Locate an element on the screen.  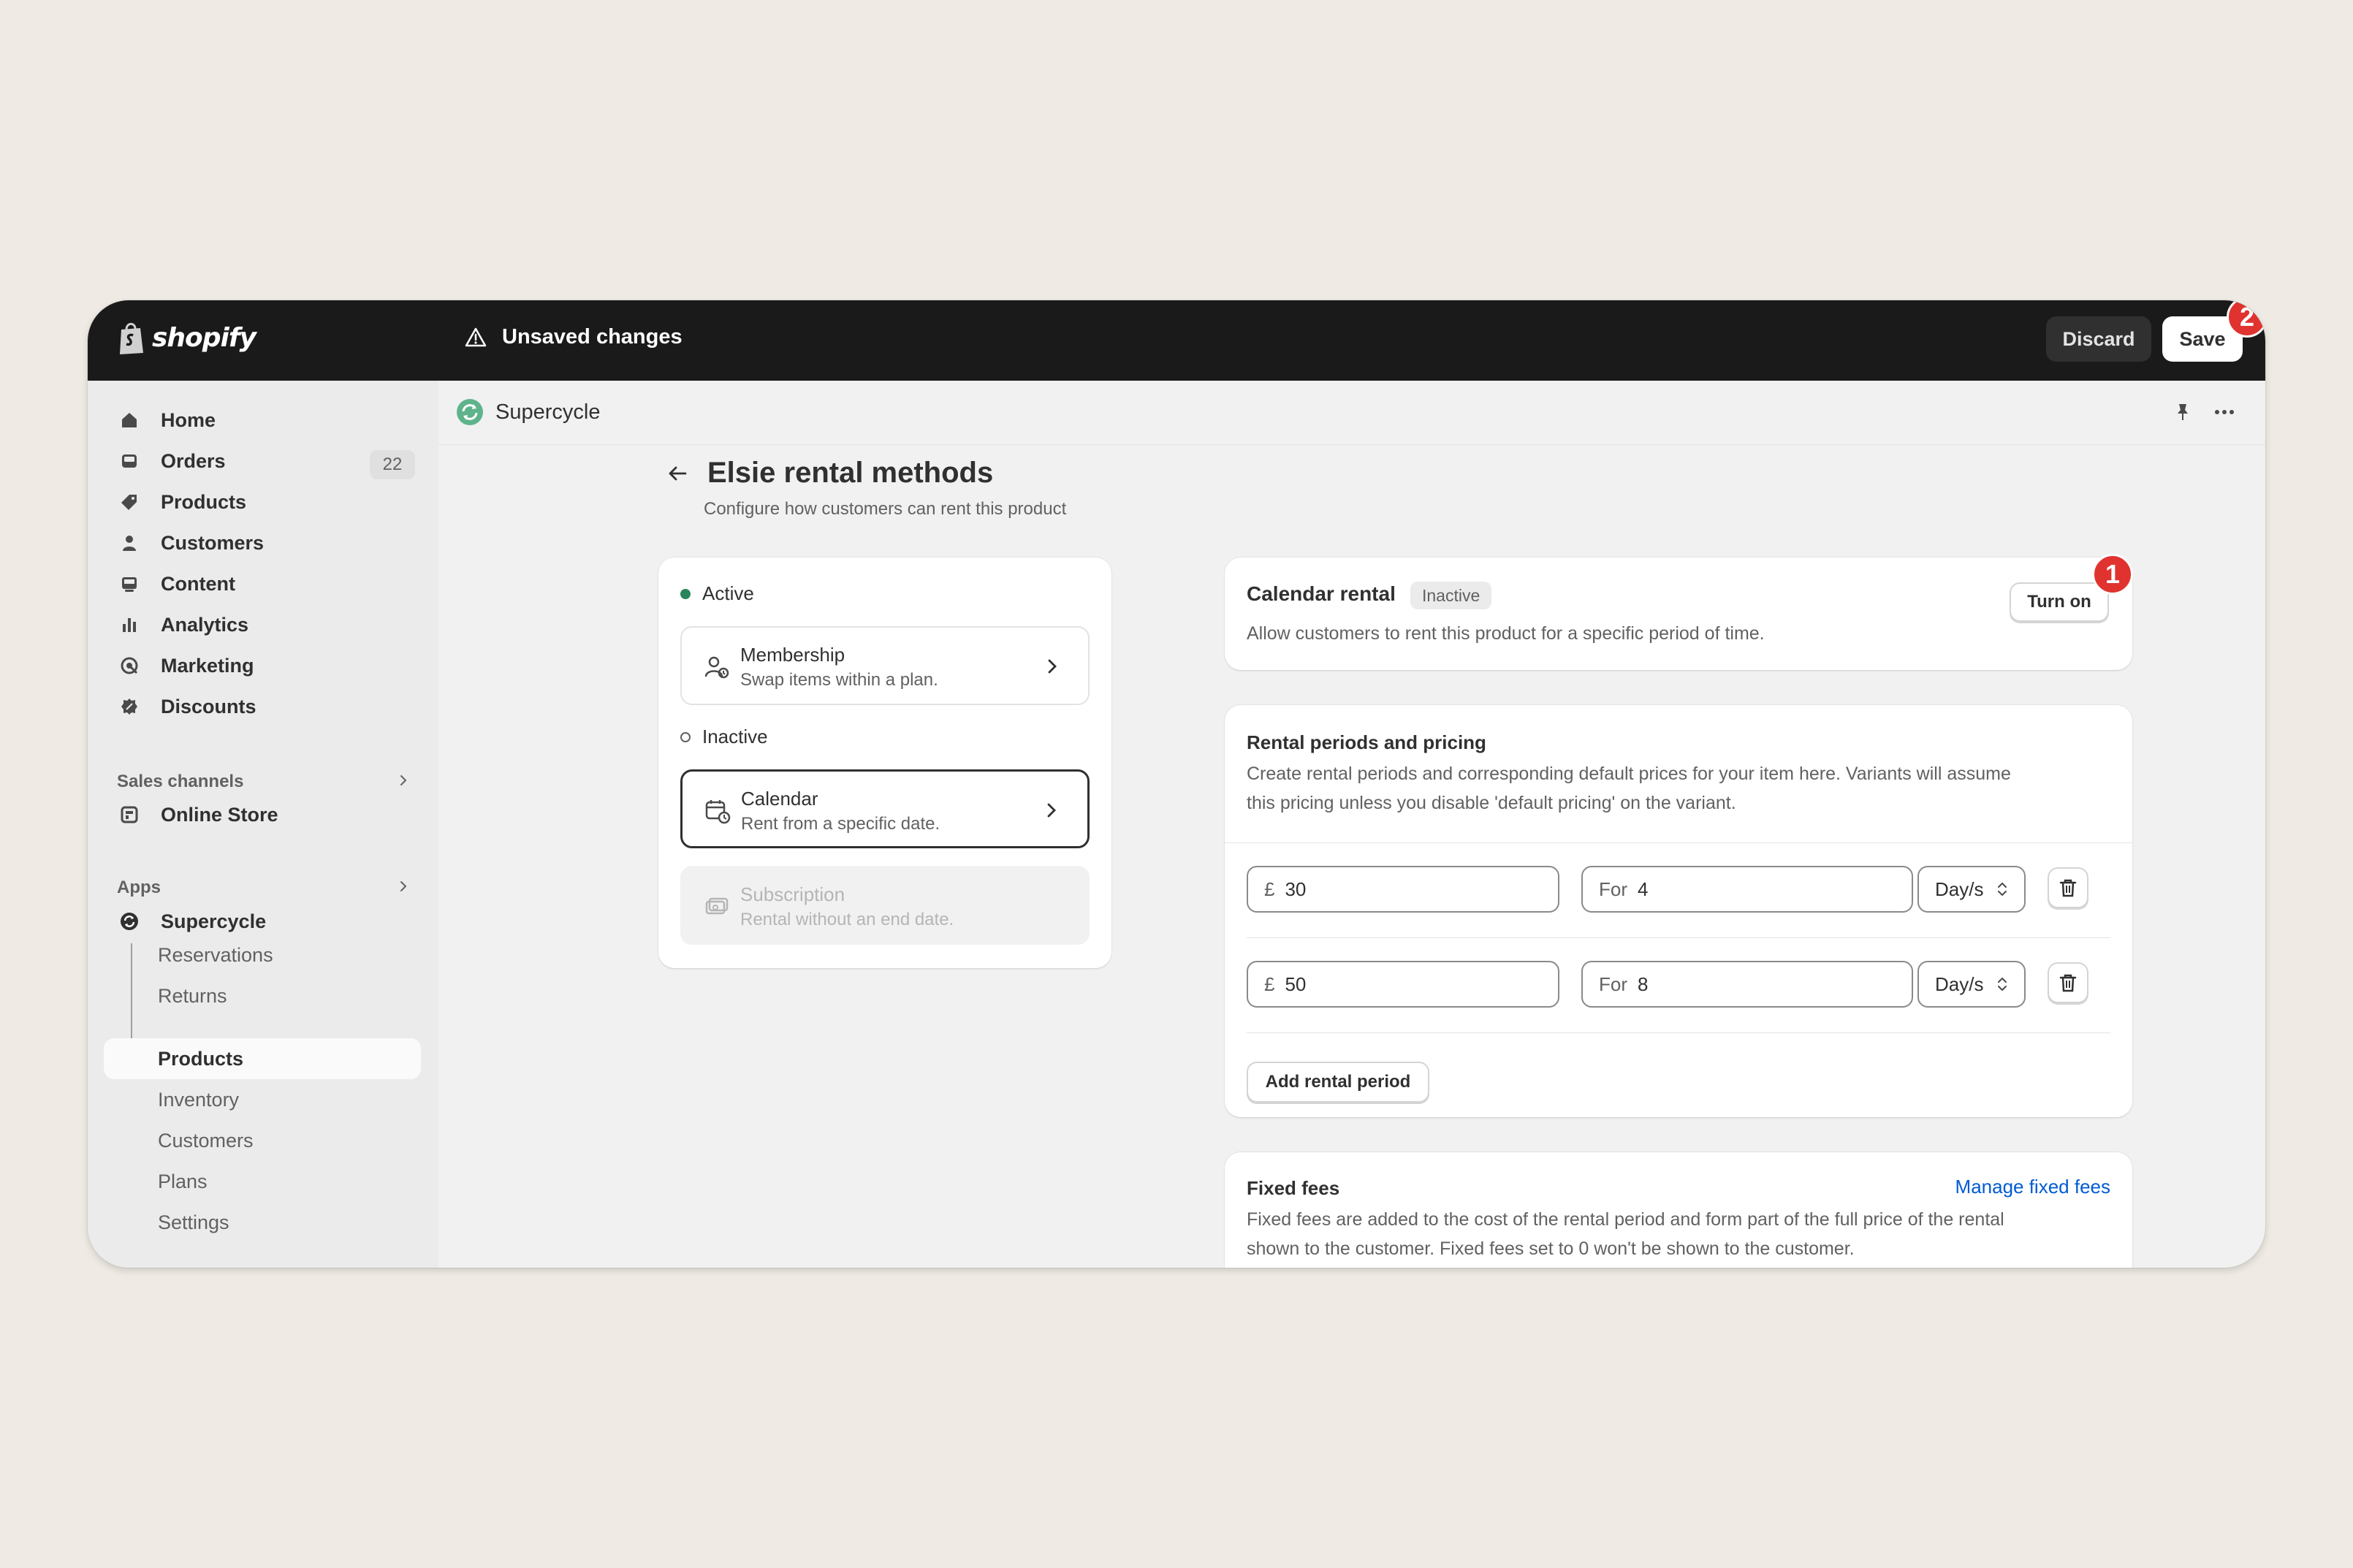
back-arrow-icon is located at coordinates (677, 473).